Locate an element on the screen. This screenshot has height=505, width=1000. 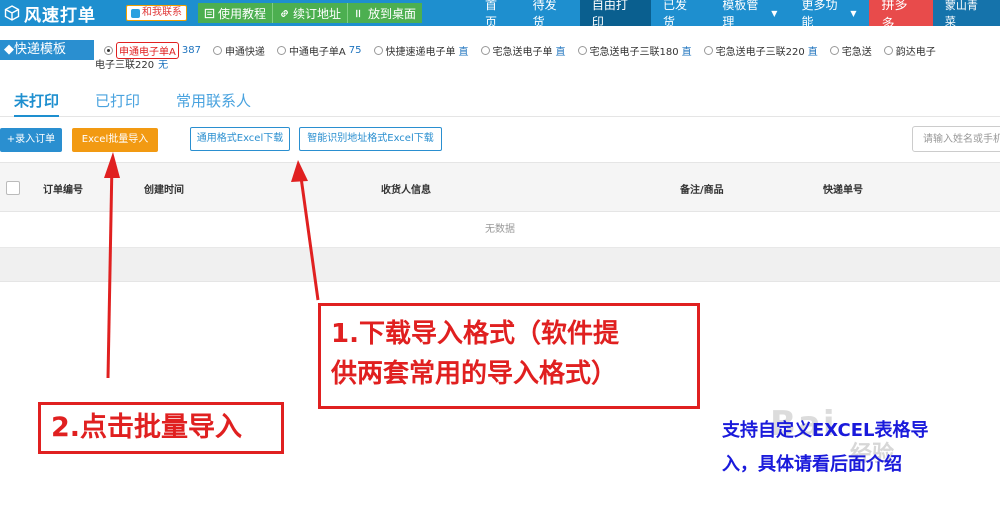
add-order-button: +录入订单 is located at coordinates (31, 140).